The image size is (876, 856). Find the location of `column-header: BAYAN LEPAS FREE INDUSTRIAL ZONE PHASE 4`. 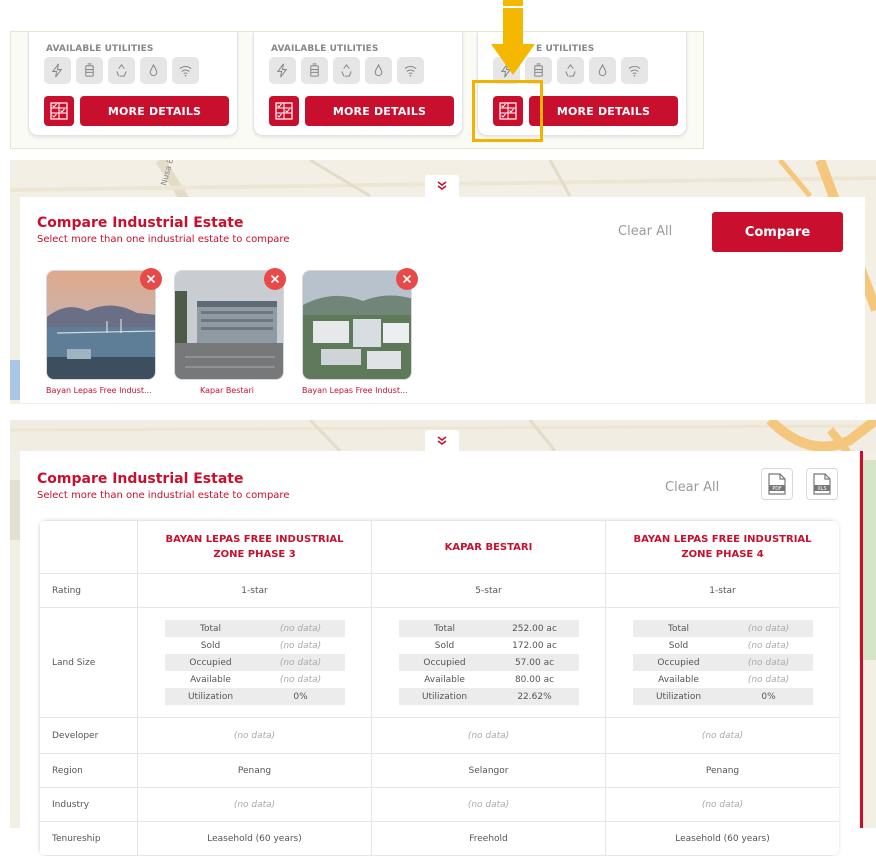

column-header: BAYAN LEPAS FREE INDUSTRIAL ZONE PHASE 4 is located at coordinates (722, 547).